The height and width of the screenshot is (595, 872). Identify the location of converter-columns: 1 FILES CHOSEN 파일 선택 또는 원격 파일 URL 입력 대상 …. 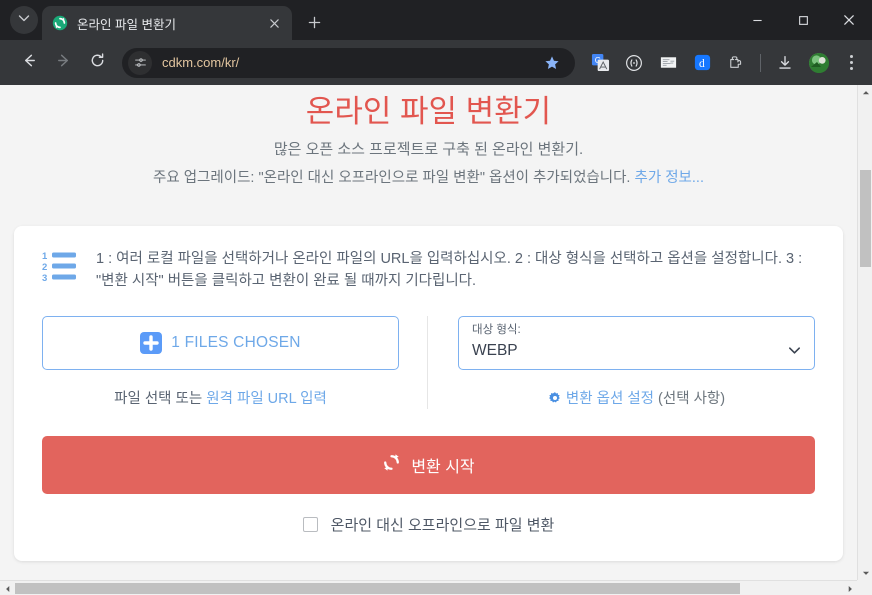
(428, 362).